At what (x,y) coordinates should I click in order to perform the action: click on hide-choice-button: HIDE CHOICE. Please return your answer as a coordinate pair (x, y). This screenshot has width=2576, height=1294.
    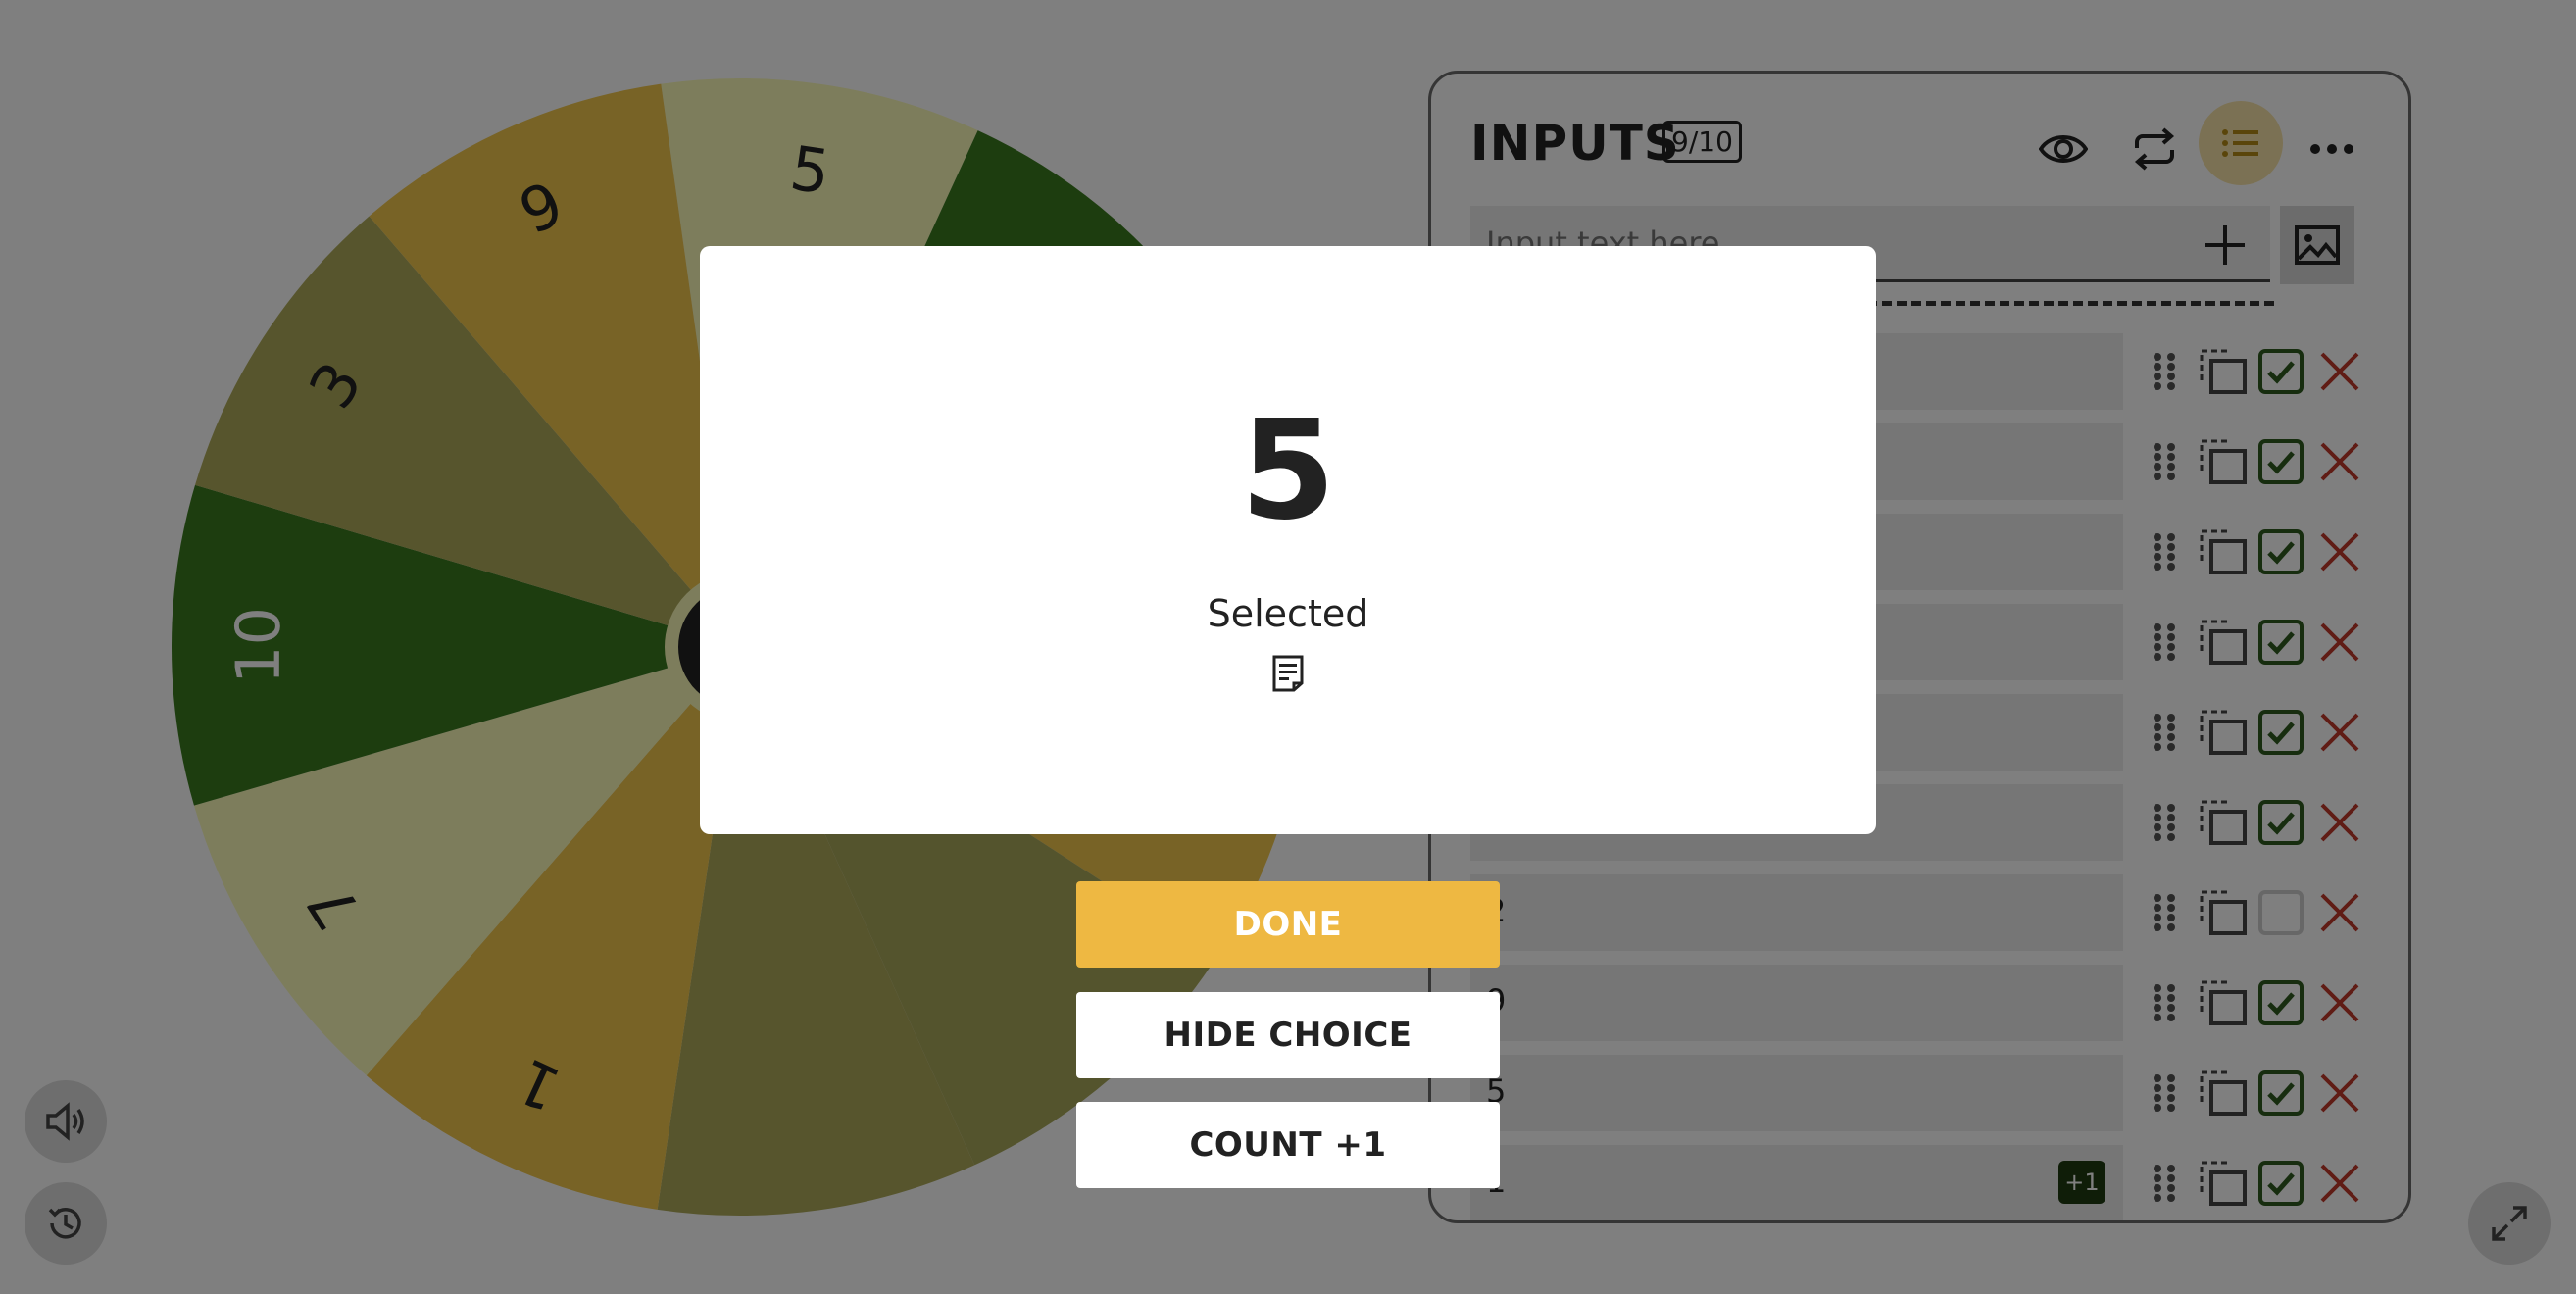
    Looking at the image, I should click on (1288, 1035).